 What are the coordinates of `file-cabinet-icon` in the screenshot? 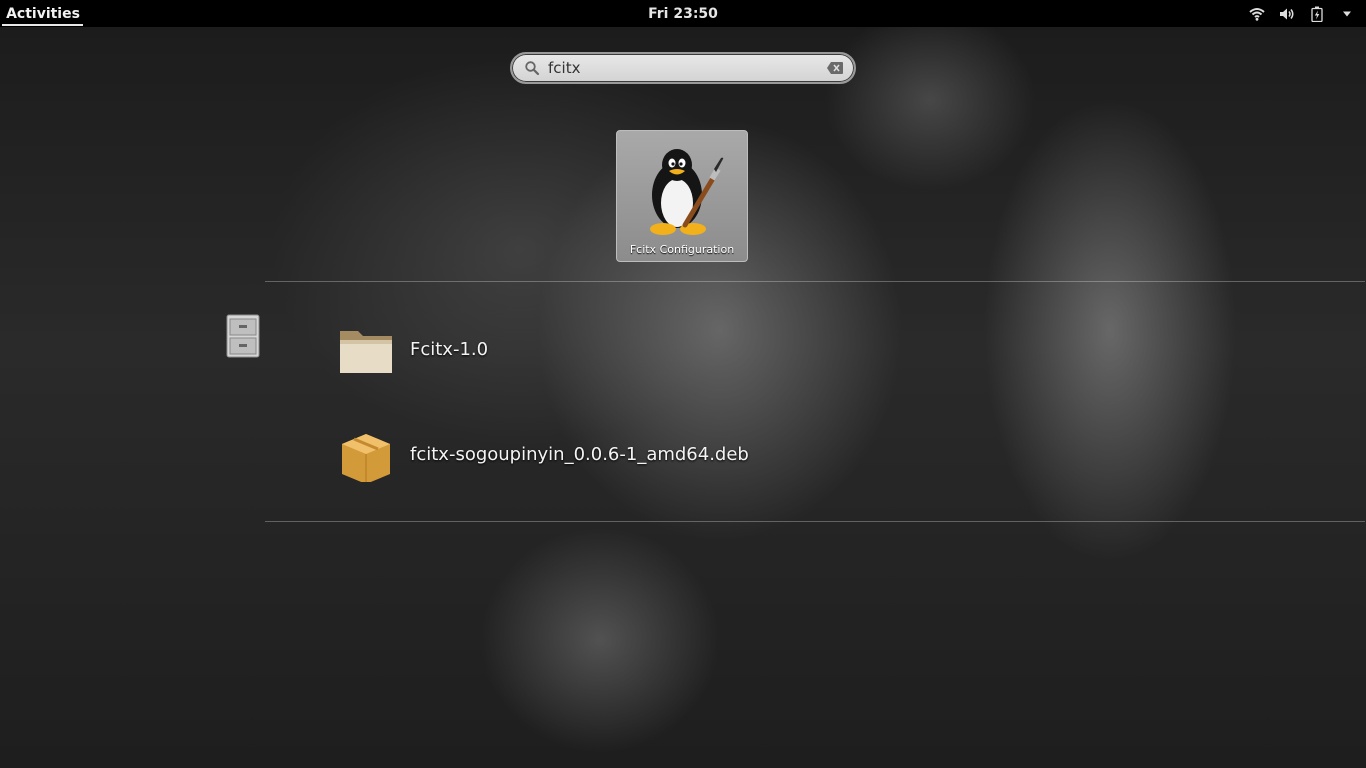 It's located at (243, 336).